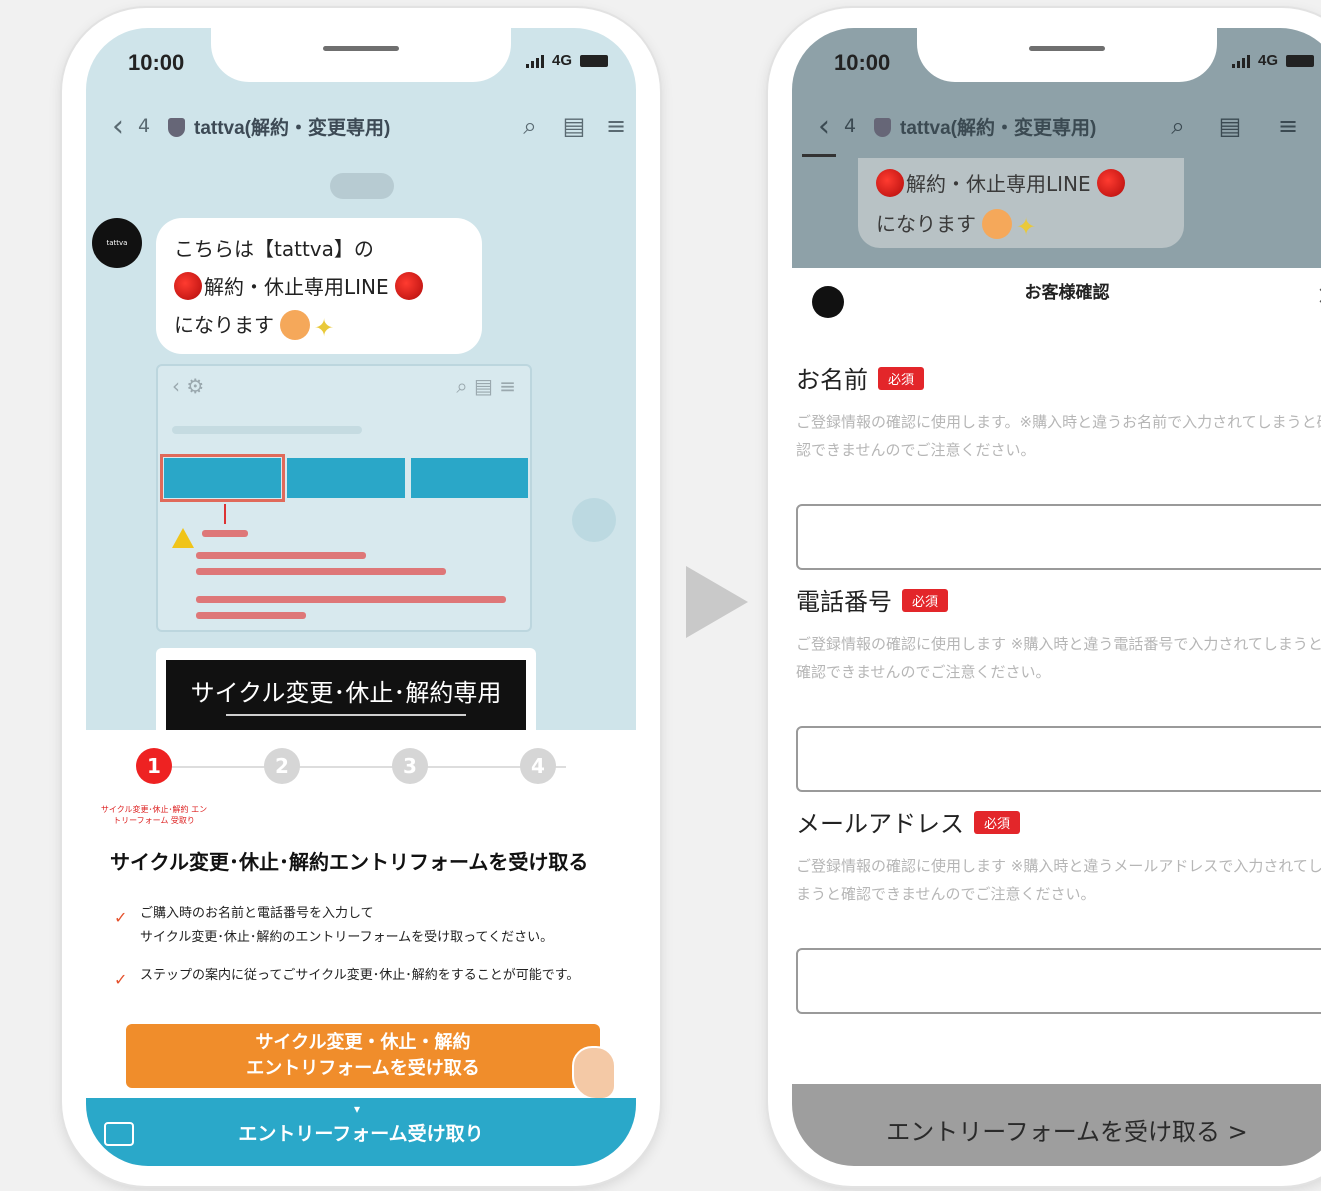 This screenshot has height=1191, width=1321. Describe the element at coordinates (361, 767) in the screenshot. I see `step-connector` at that location.